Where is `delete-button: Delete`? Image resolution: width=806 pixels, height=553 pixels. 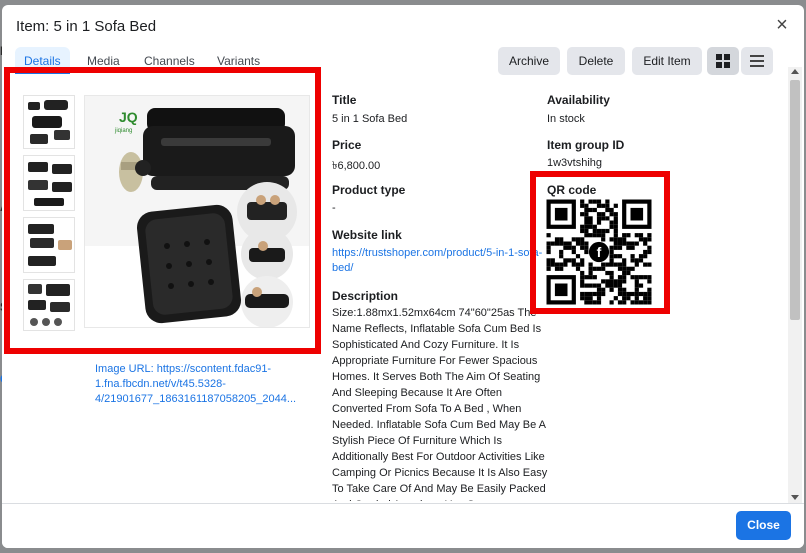 delete-button: Delete is located at coordinates (596, 61).